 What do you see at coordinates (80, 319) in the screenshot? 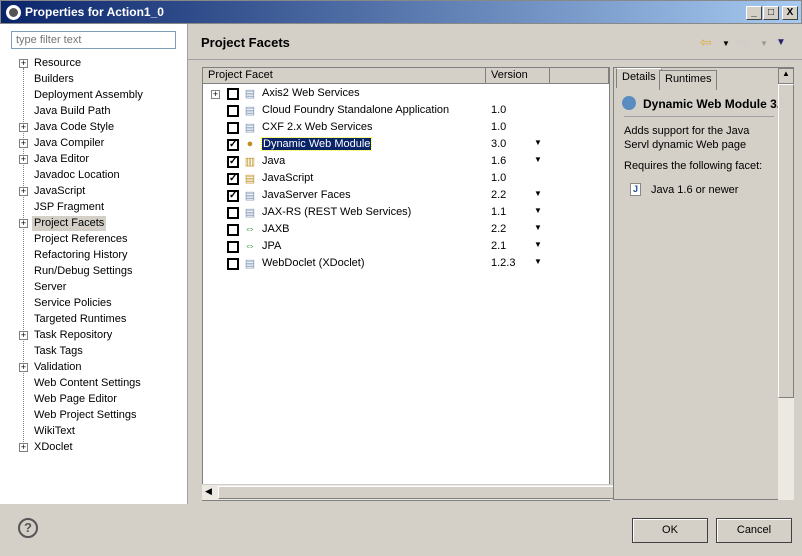
I see `tree-item: Targeted Runtimes` at bounding box center [80, 319].